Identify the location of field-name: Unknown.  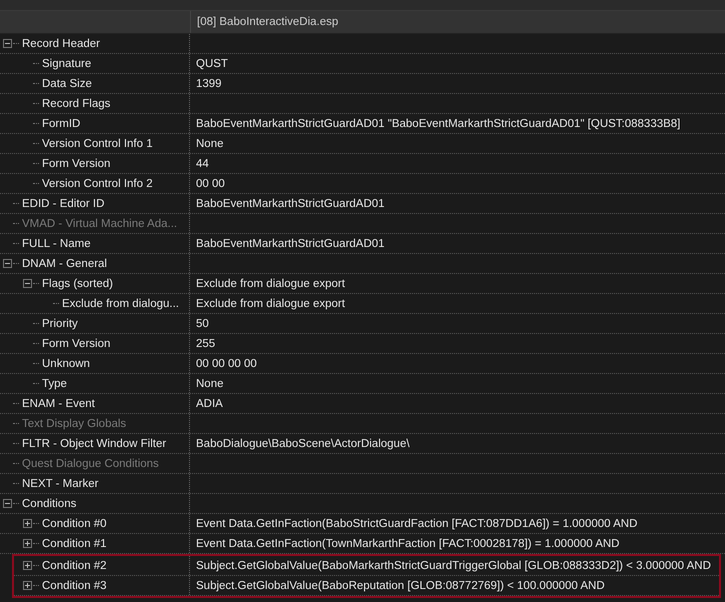
(66, 364).